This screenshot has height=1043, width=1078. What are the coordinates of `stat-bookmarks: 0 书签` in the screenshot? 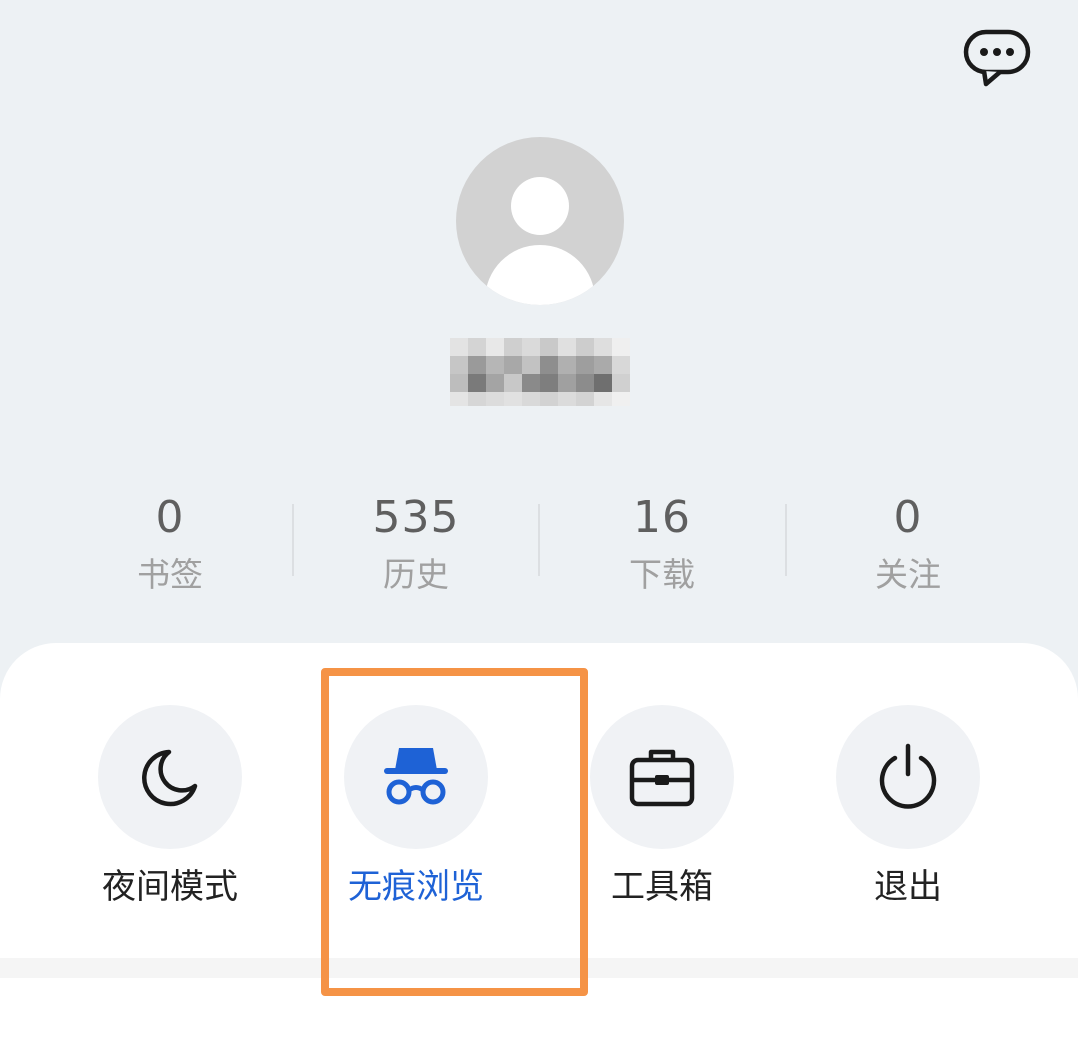 It's located at (170, 543).